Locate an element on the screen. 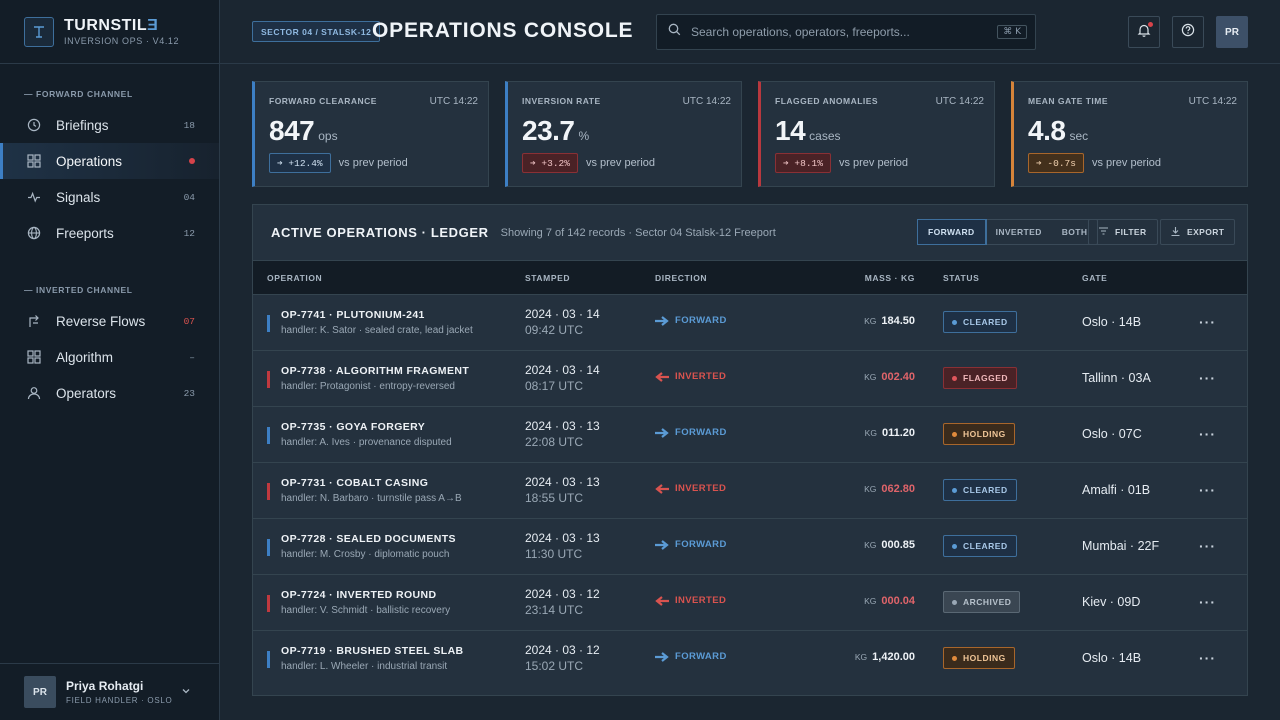 This screenshot has height=720, width=1280. operation-handler: handler: M. Crosby · diplomatic pouch is located at coordinates (365, 554).